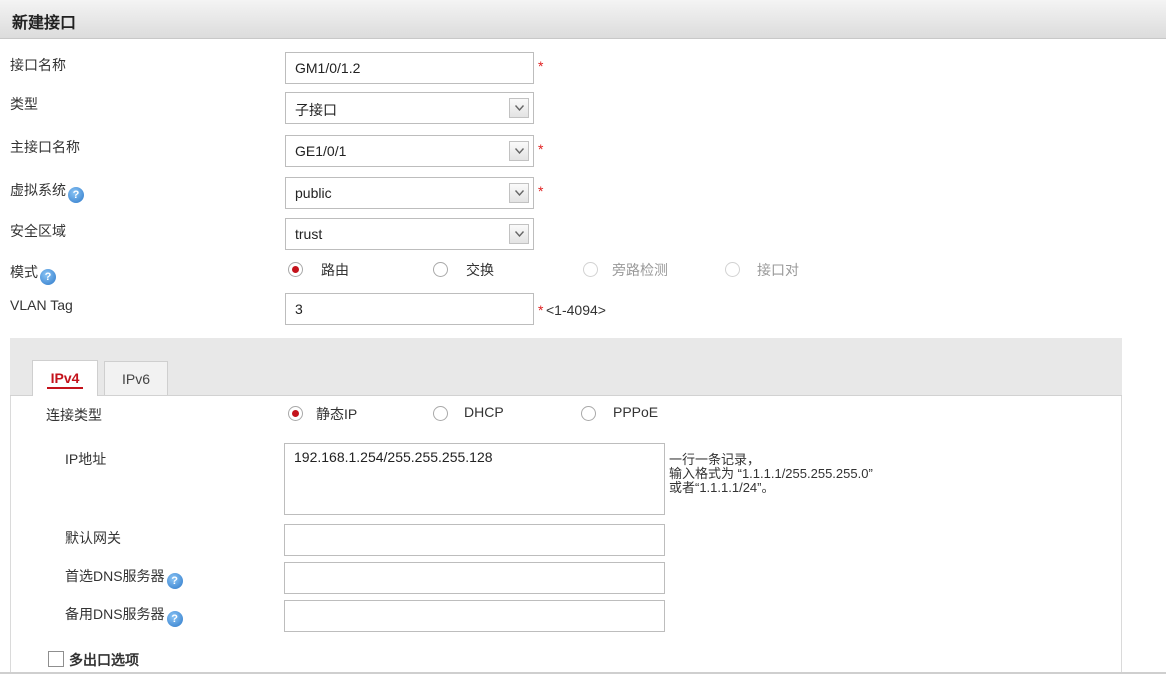  I want to click on vsys-value: public, so click(313, 193).